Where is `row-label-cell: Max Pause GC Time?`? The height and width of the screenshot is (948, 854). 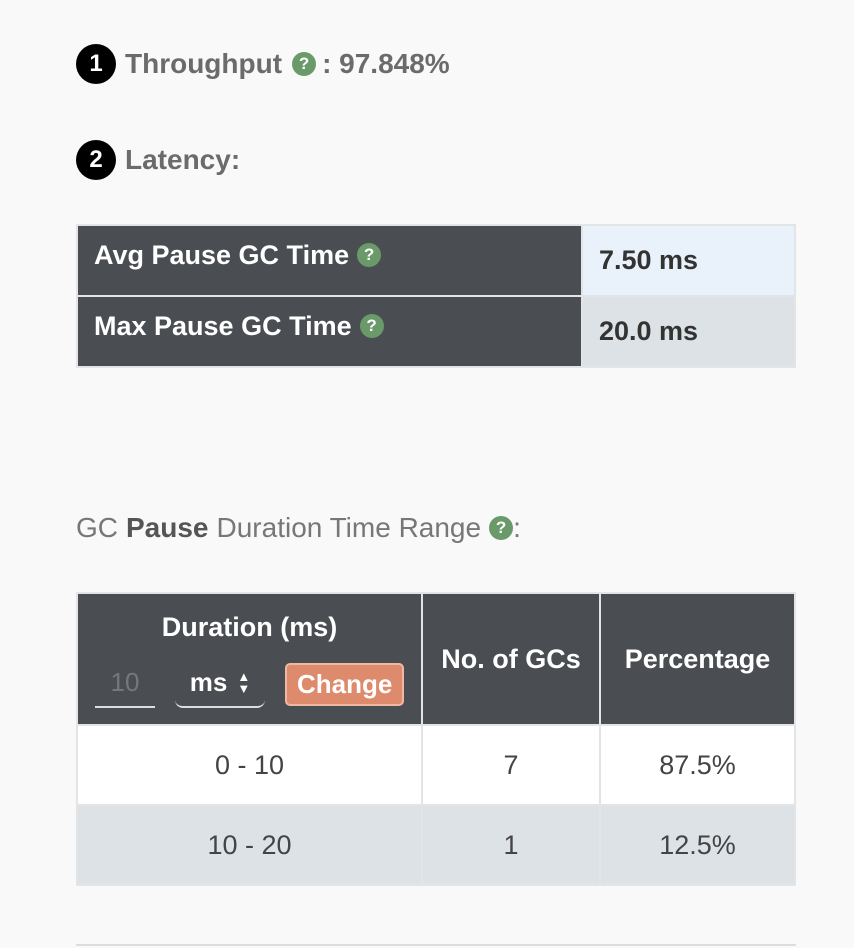 row-label-cell: Max Pause GC Time? is located at coordinates (329, 331).